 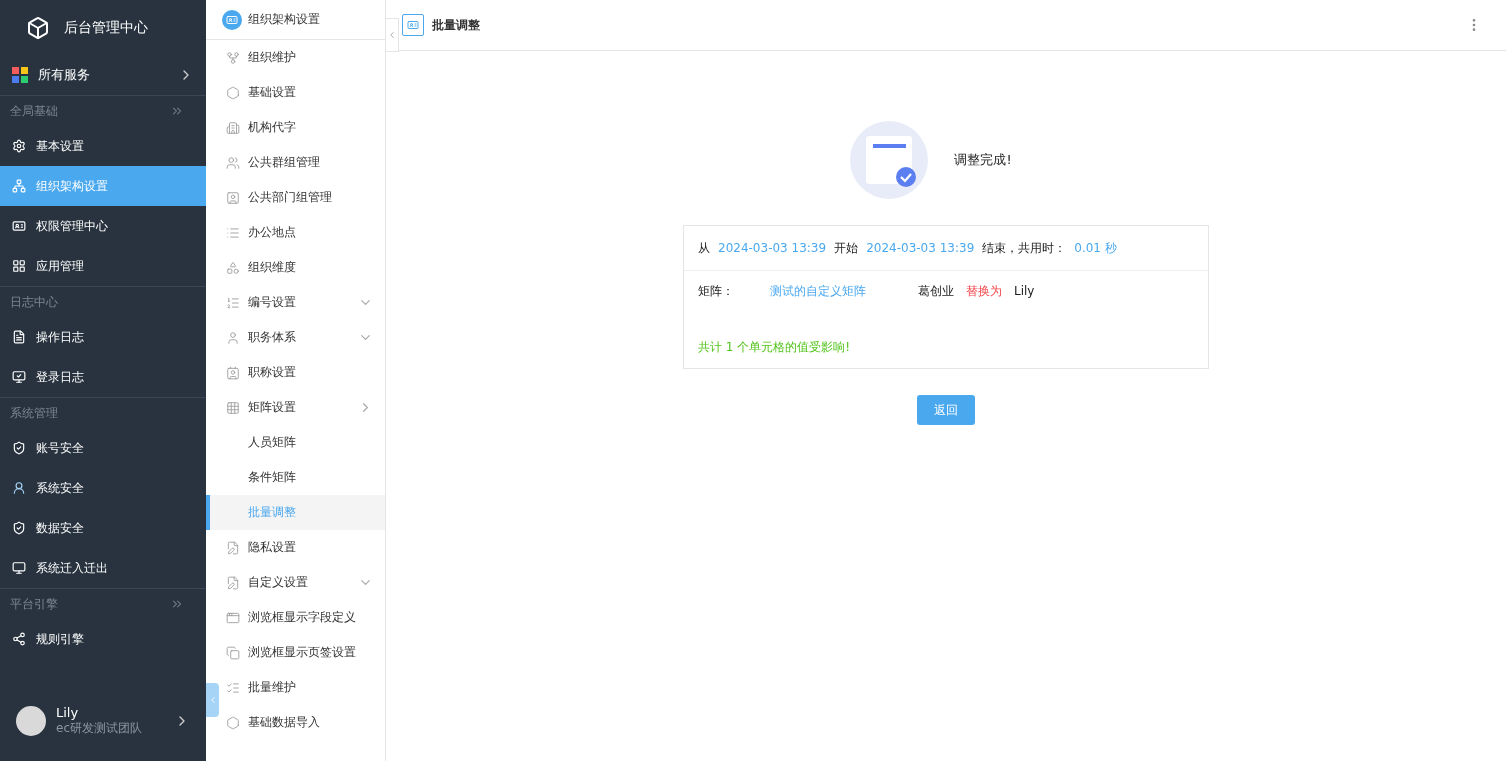 I want to click on section-title: 平台引擎, so click(x=34, y=604).